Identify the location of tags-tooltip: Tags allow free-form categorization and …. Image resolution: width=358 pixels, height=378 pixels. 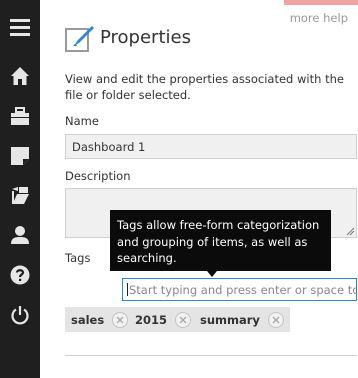
(220, 240).